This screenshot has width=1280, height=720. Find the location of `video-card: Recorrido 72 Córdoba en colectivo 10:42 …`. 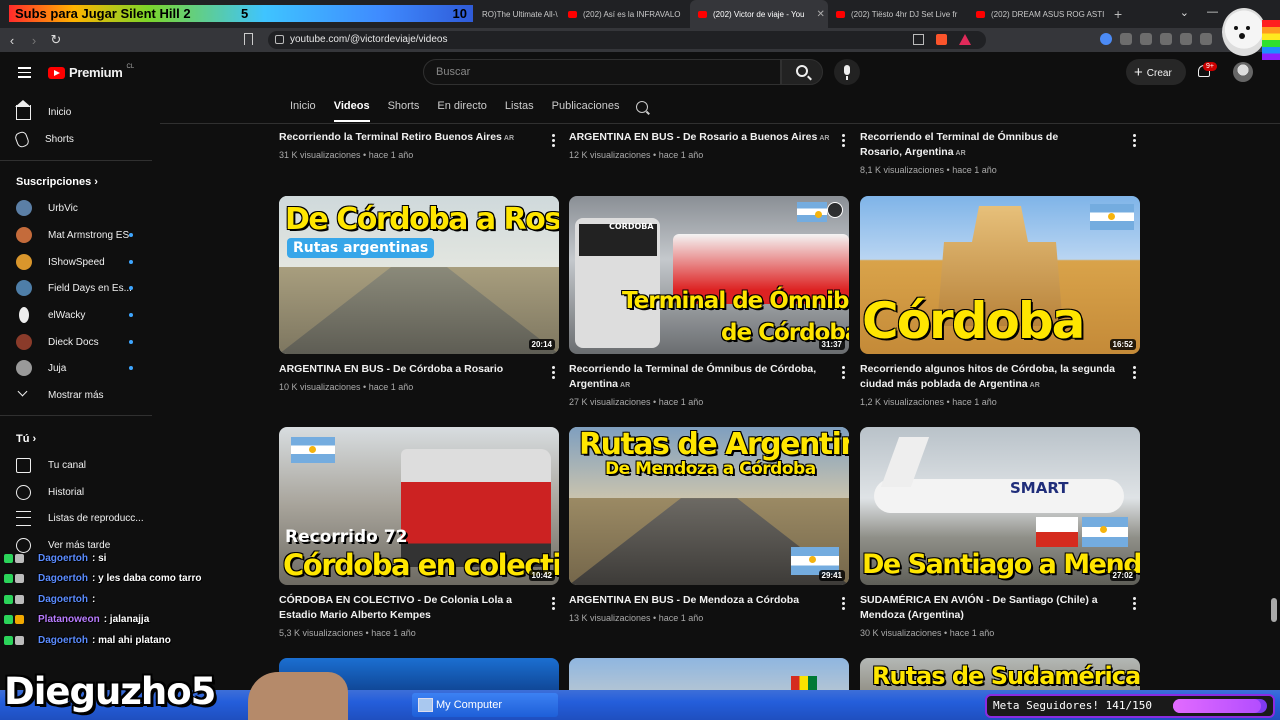

video-card: Recorrido 72 Córdoba en colectivo 10:42 … is located at coordinates (419, 533).